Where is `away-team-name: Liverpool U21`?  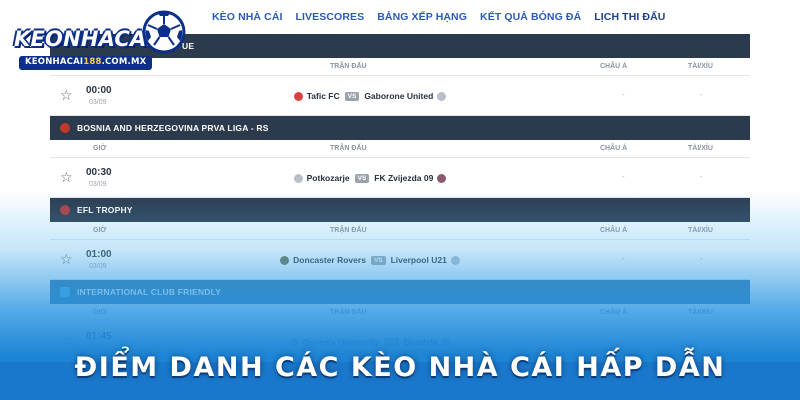 away-team-name: Liverpool U21 is located at coordinates (418, 260).